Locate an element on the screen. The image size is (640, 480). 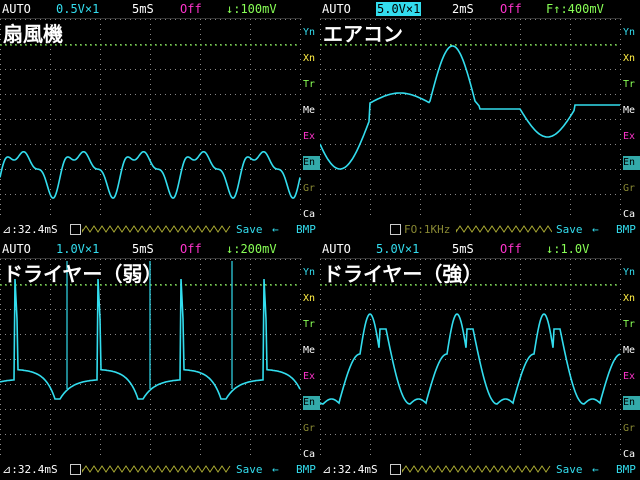
time-per-div: 2mS is located at coordinates (463, 9).